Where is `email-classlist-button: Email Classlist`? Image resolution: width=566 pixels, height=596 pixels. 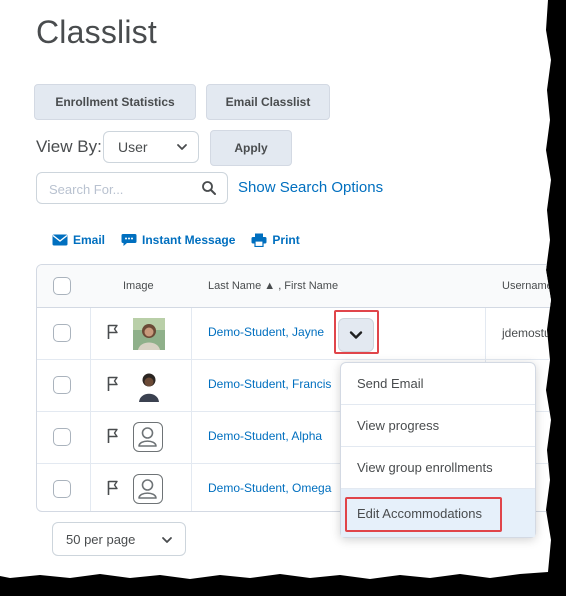 email-classlist-button: Email Classlist is located at coordinates (268, 102).